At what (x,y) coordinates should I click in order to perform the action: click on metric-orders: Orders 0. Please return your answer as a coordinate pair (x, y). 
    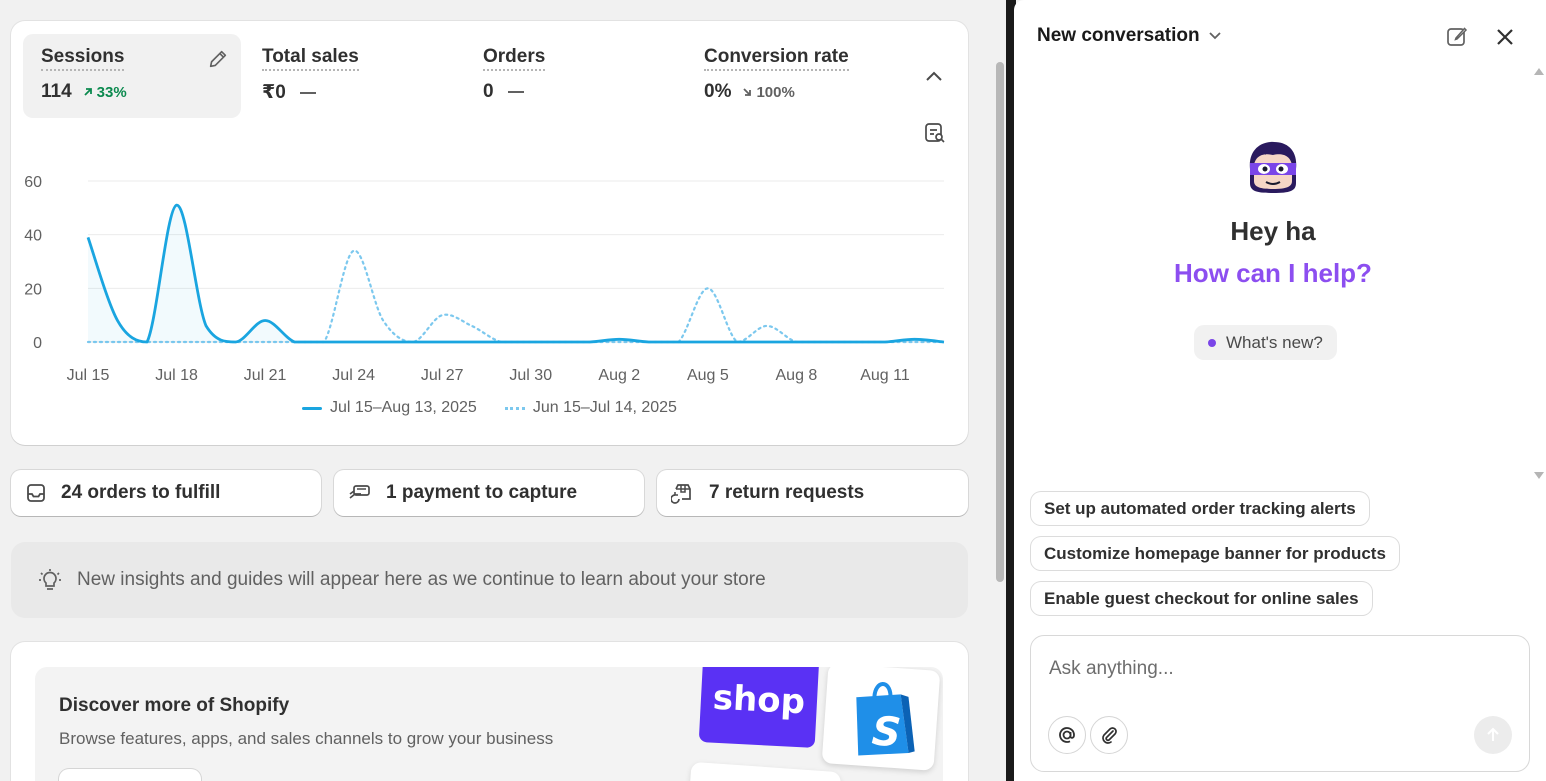
    Looking at the image, I should click on (570, 76).